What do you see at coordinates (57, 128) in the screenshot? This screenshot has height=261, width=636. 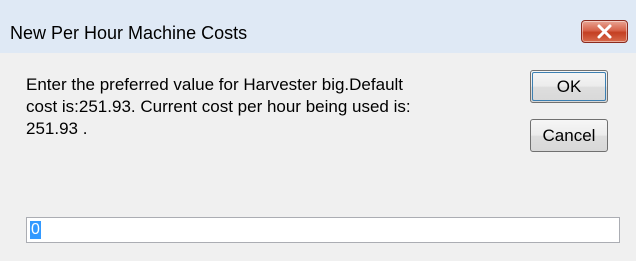 I see `prompt-line: 251.93 .` at bounding box center [57, 128].